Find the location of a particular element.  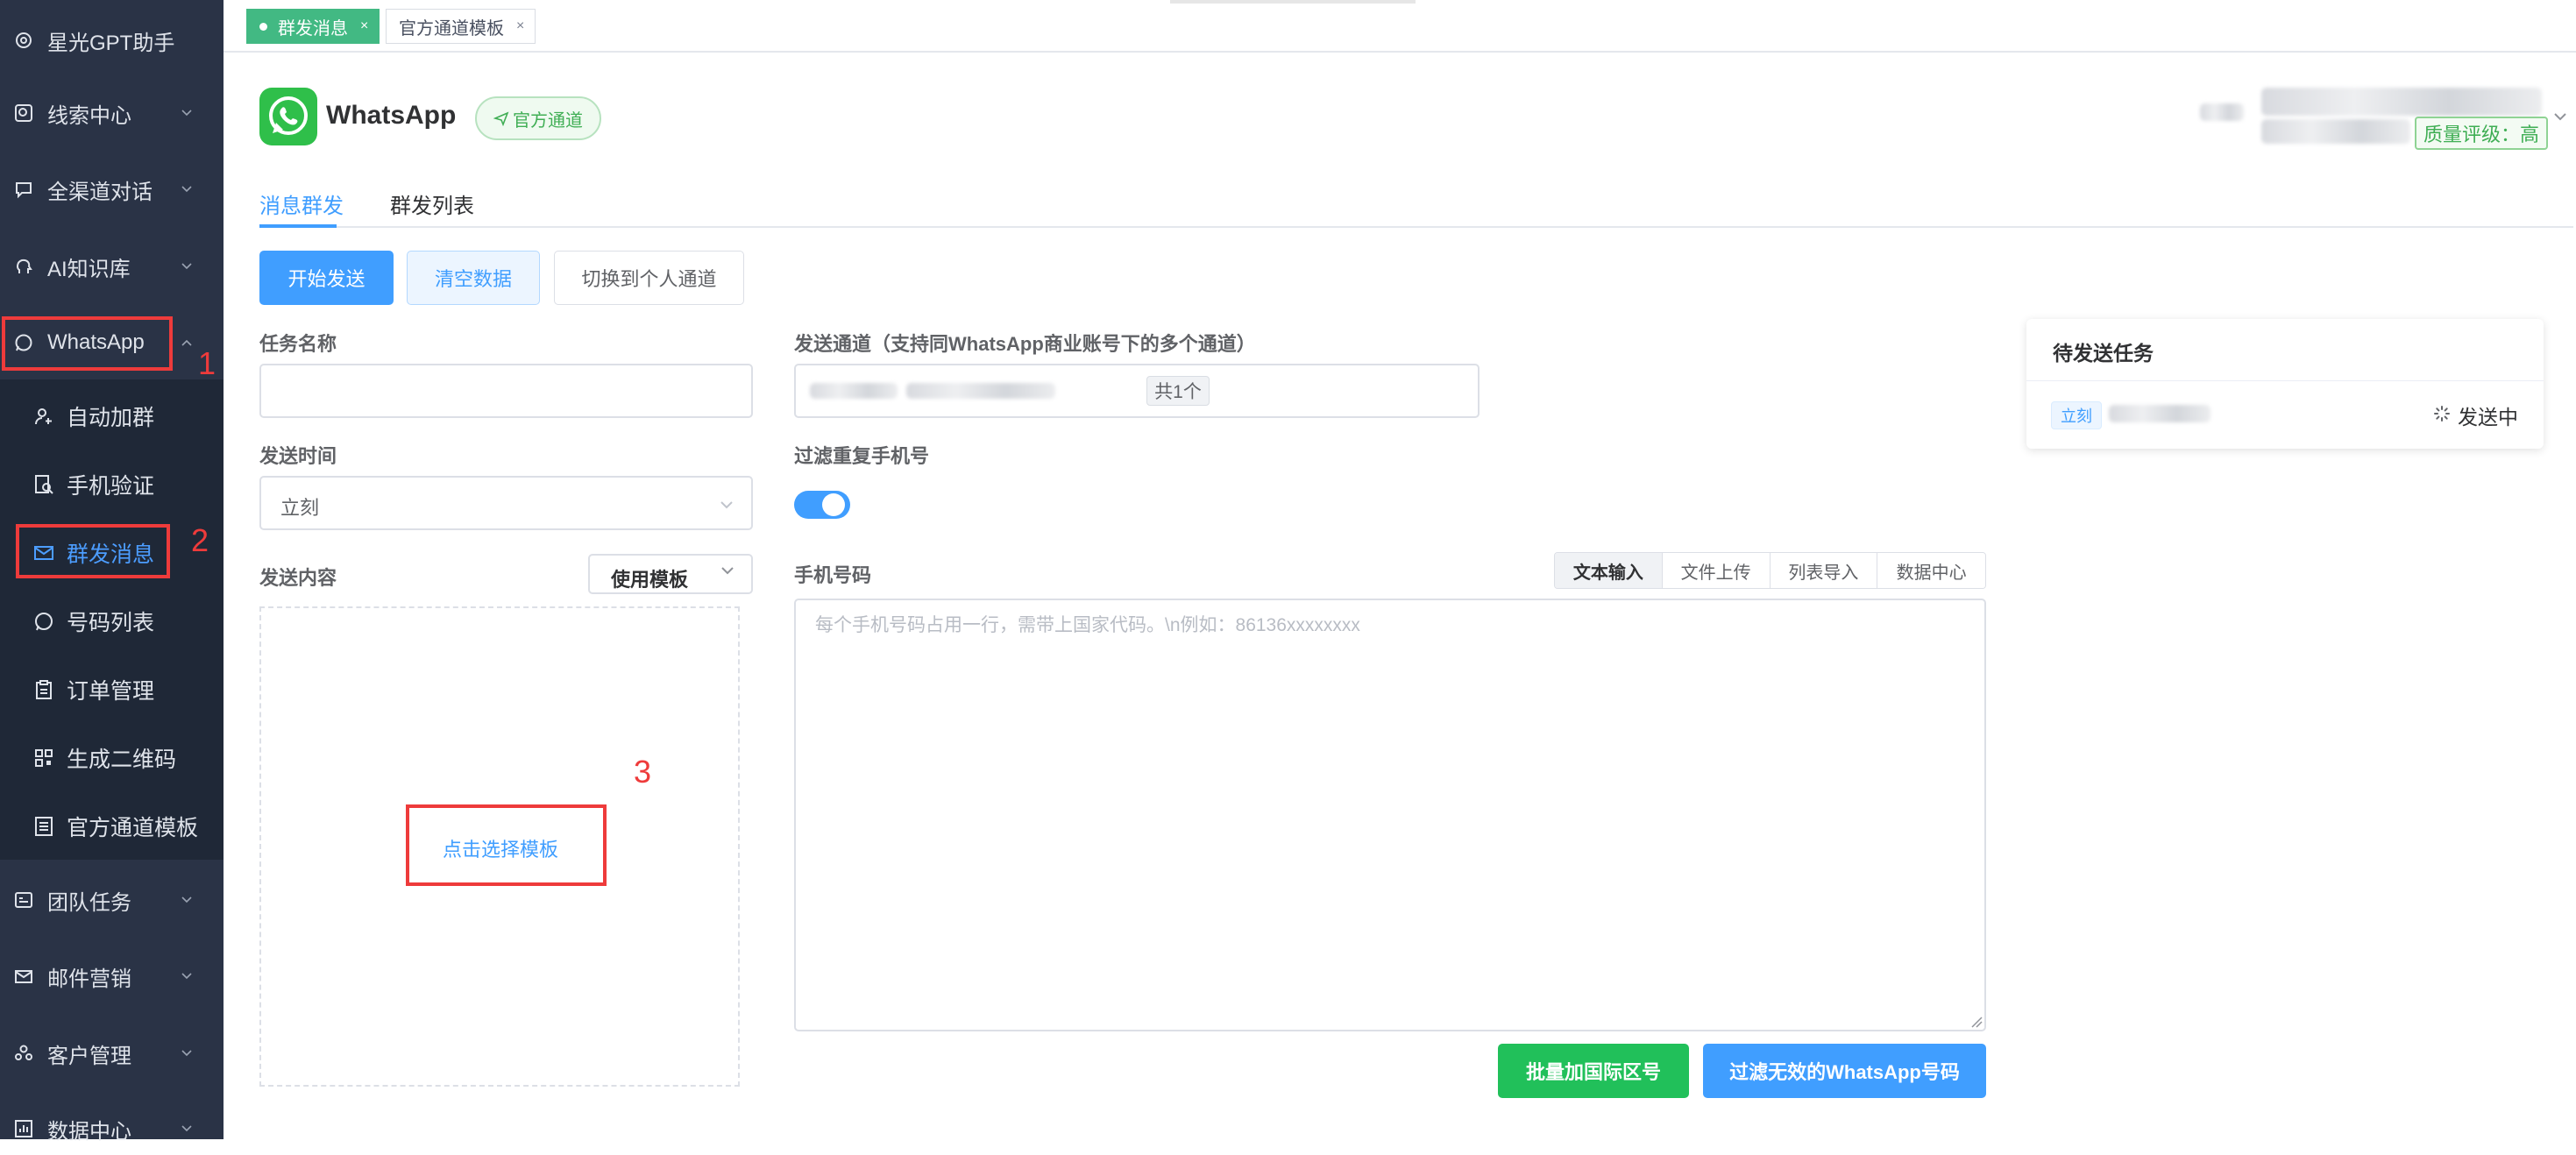

send-time-label: 发送时间 is located at coordinates (298, 456).